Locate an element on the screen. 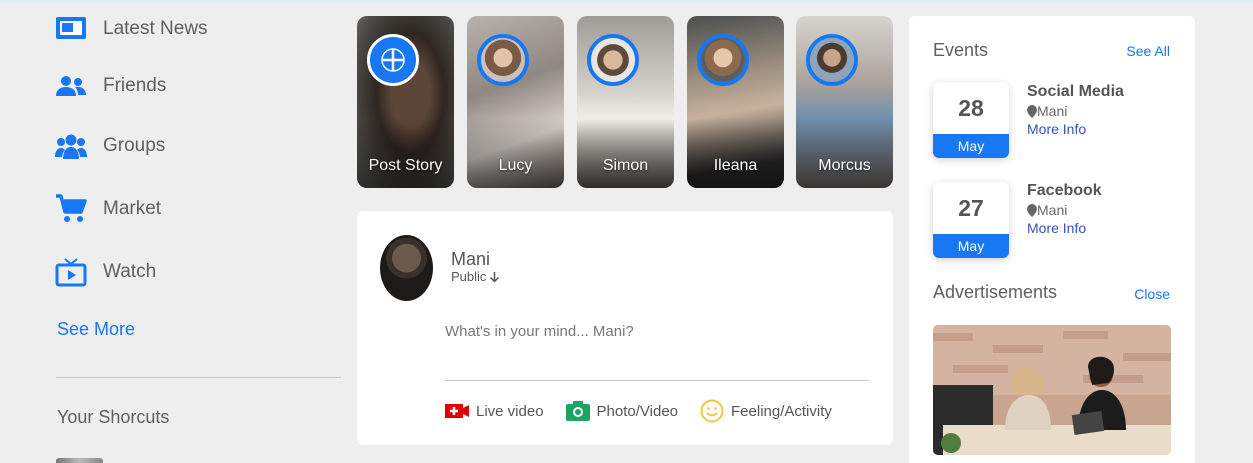 The image size is (1253, 463). friends-icon is located at coordinates (71, 86).